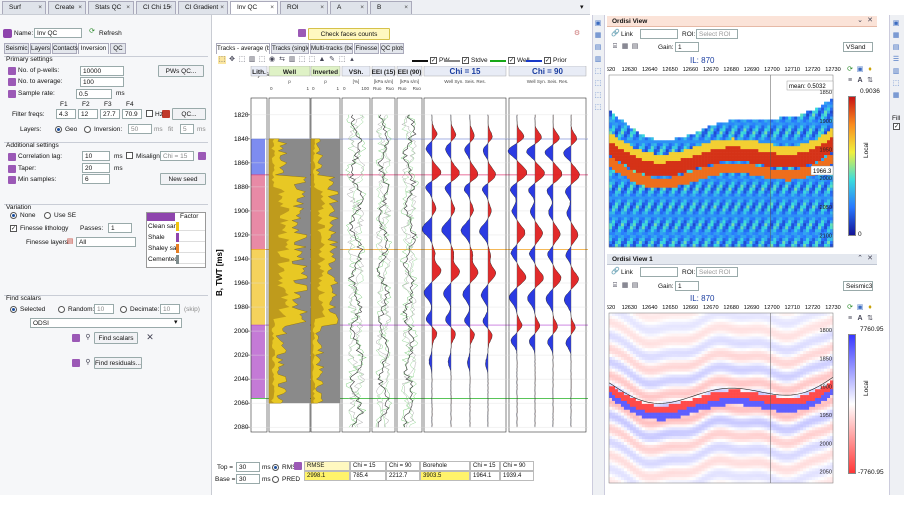 The height and width of the screenshot is (508, 904). Describe the element at coordinates (625, 286) in the screenshot. I see `view2-tool-icon-2: ▦` at that location.